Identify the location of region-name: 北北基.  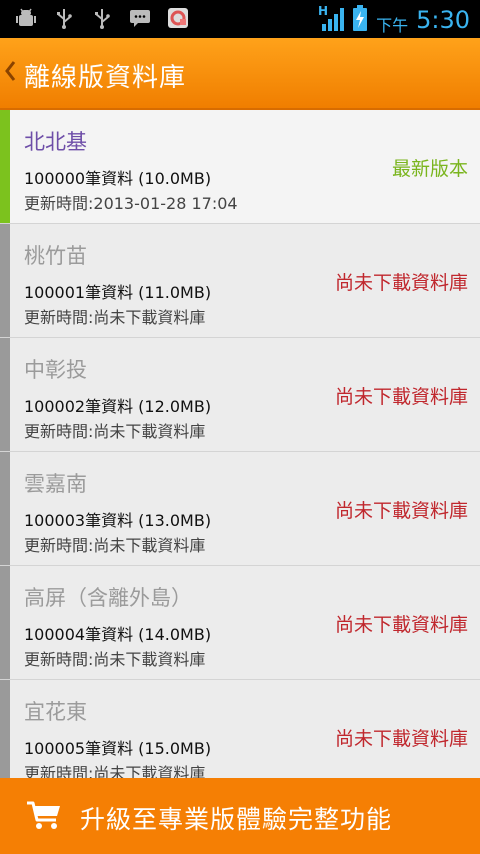
(55, 142).